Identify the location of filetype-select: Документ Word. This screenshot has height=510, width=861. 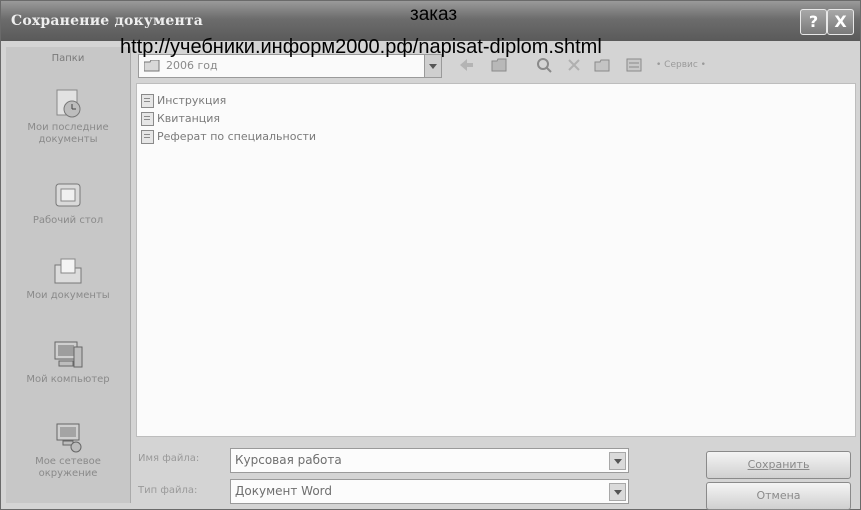
(429, 491).